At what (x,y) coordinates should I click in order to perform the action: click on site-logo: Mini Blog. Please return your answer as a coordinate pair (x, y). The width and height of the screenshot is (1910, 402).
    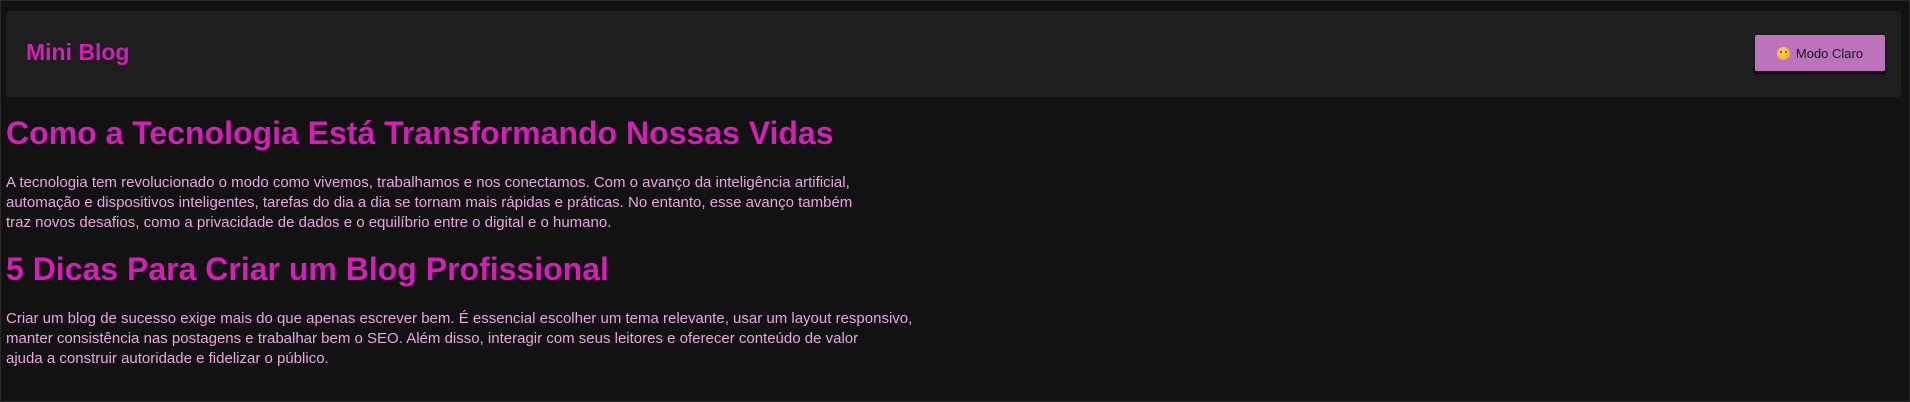
    Looking at the image, I should click on (77, 52).